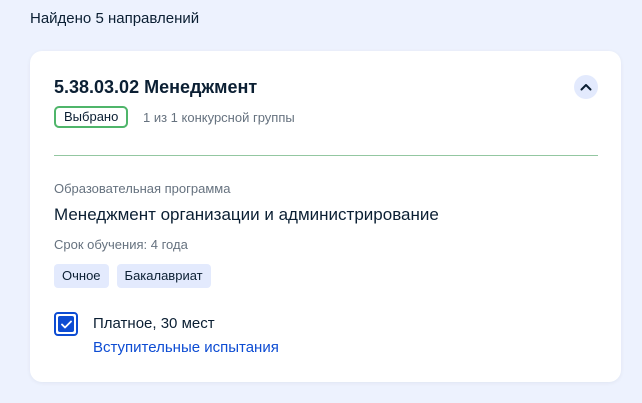 Image resolution: width=642 pixels, height=403 pixels. What do you see at coordinates (142, 188) in the screenshot?
I see `program-caption: Образовательная программа` at bounding box center [142, 188].